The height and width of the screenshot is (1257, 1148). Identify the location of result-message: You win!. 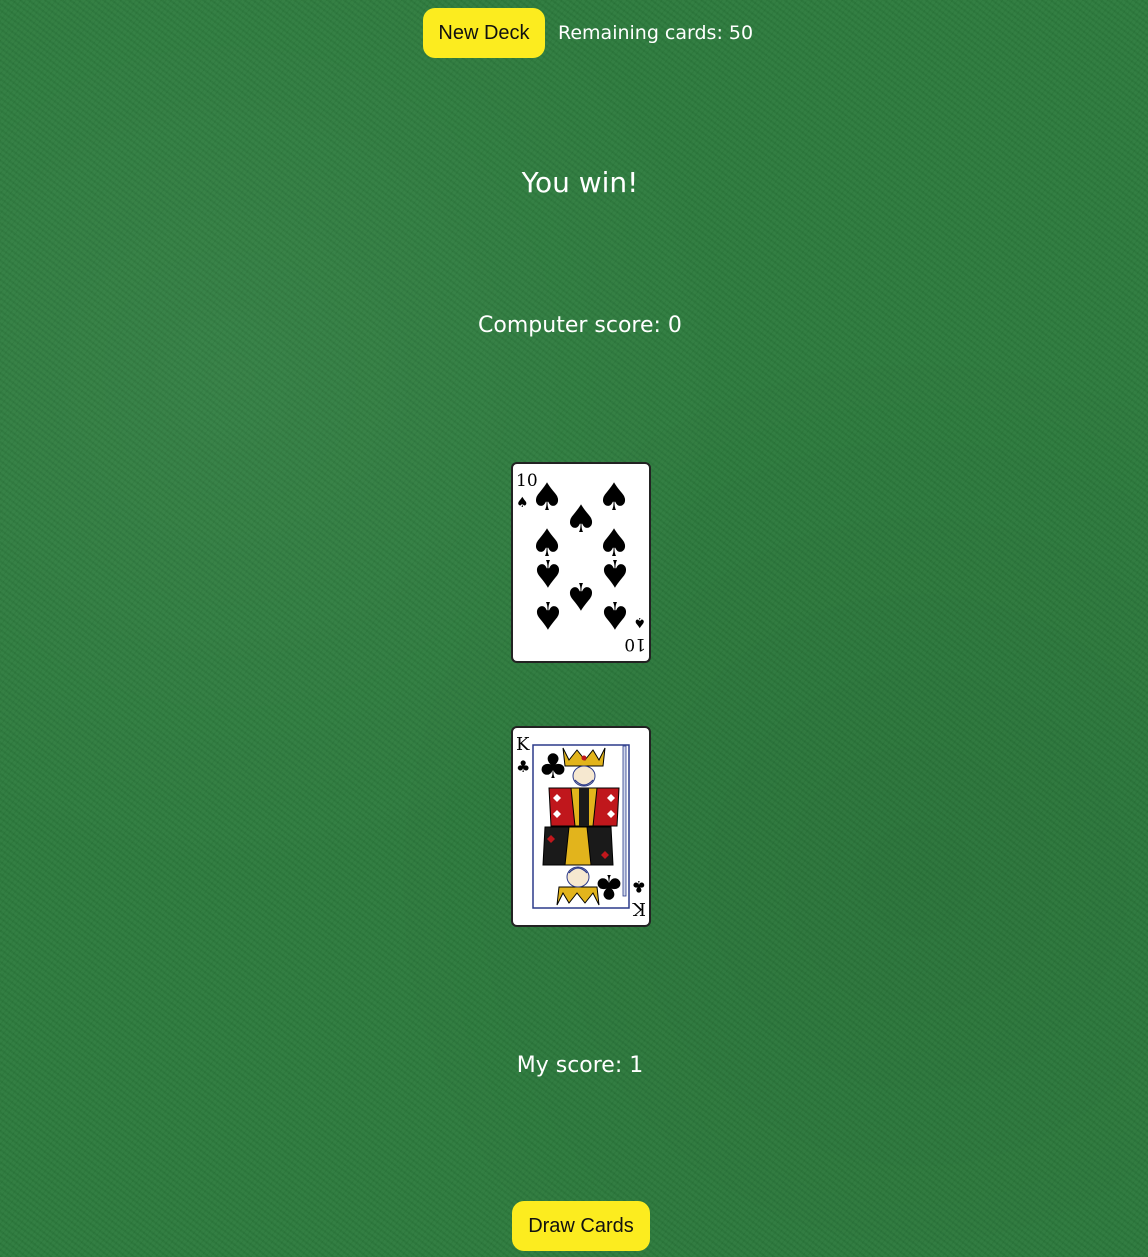
(580, 182).